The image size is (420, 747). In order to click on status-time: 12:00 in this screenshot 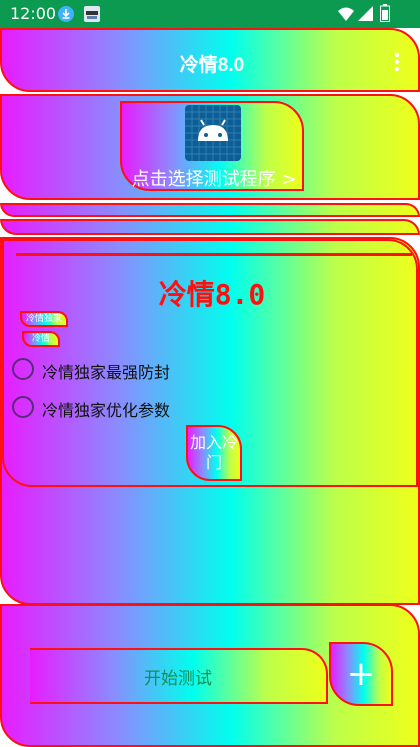, I will do `click(33, 13)`.